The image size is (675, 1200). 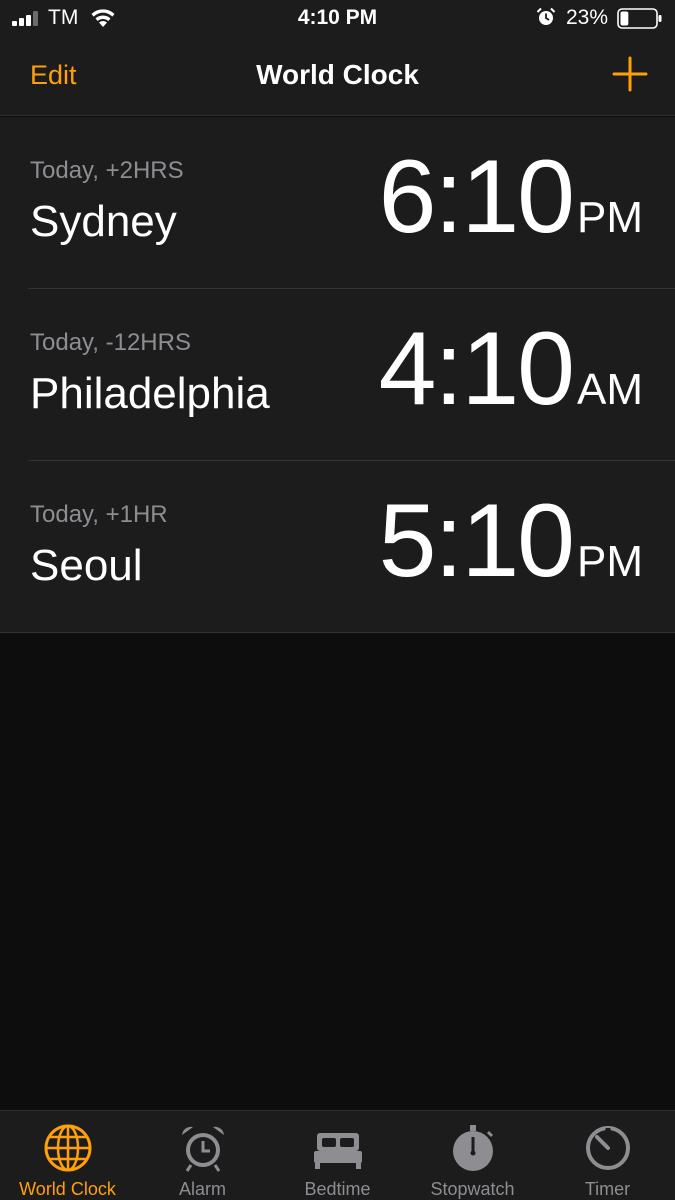 I want to click on bed-icon, so click(x=337, y=1151).